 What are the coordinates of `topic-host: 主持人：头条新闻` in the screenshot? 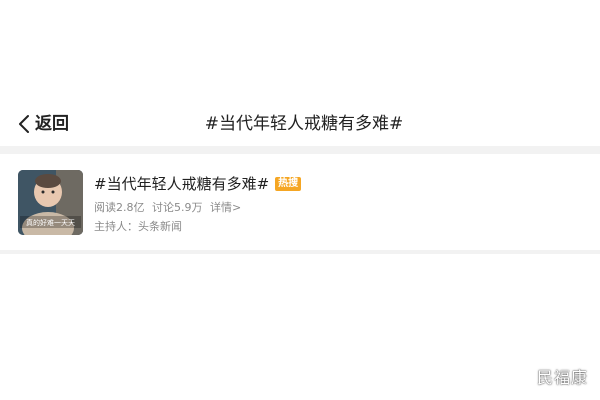 It's located at (138, 226).